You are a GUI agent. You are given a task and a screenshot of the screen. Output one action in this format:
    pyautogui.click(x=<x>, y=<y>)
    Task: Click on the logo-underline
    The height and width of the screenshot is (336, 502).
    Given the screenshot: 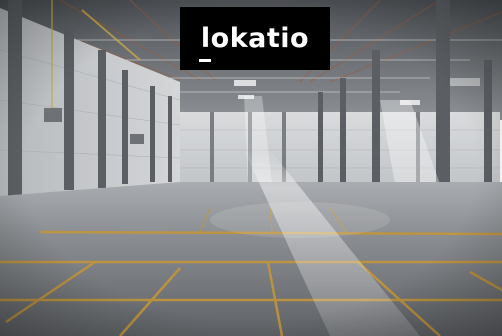 What is the action you would take?
    pyautogui.click(x=205, y=60)
    